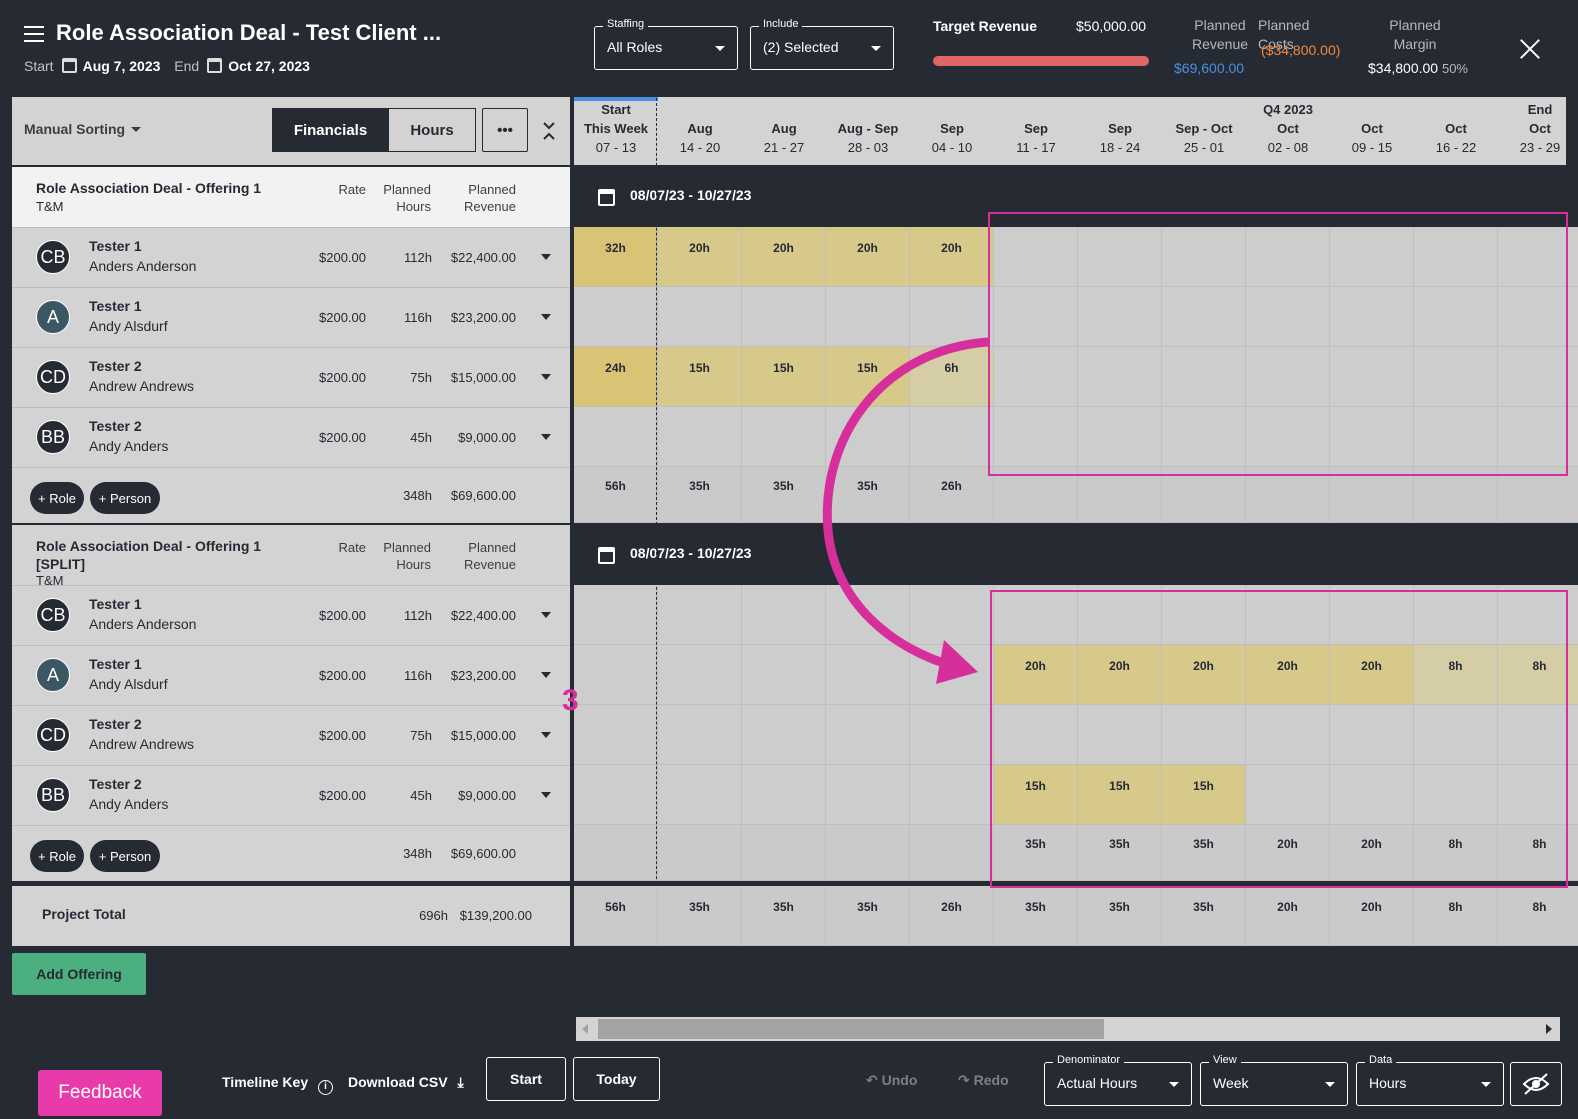 The image size is (1578, 1119). I want to click on data-value: Hours, so click(1388, 1083).